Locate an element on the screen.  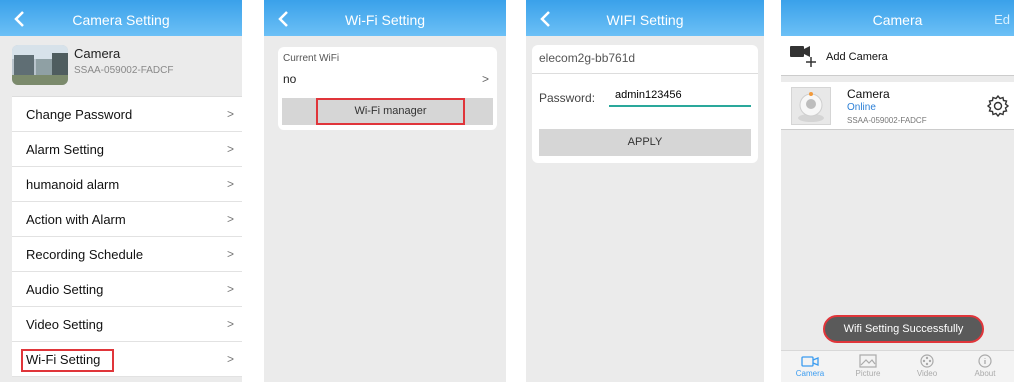
menu-item-recording-schedule: Recording Schedule > is located at coordinates (127, 254).